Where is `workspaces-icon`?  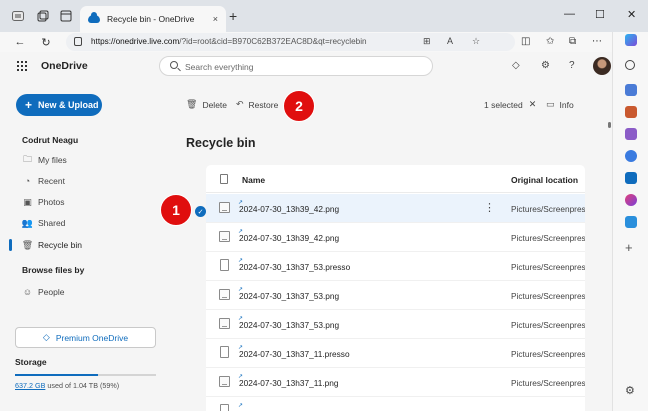 workspaces-icon is located at coordinates (43, 16).